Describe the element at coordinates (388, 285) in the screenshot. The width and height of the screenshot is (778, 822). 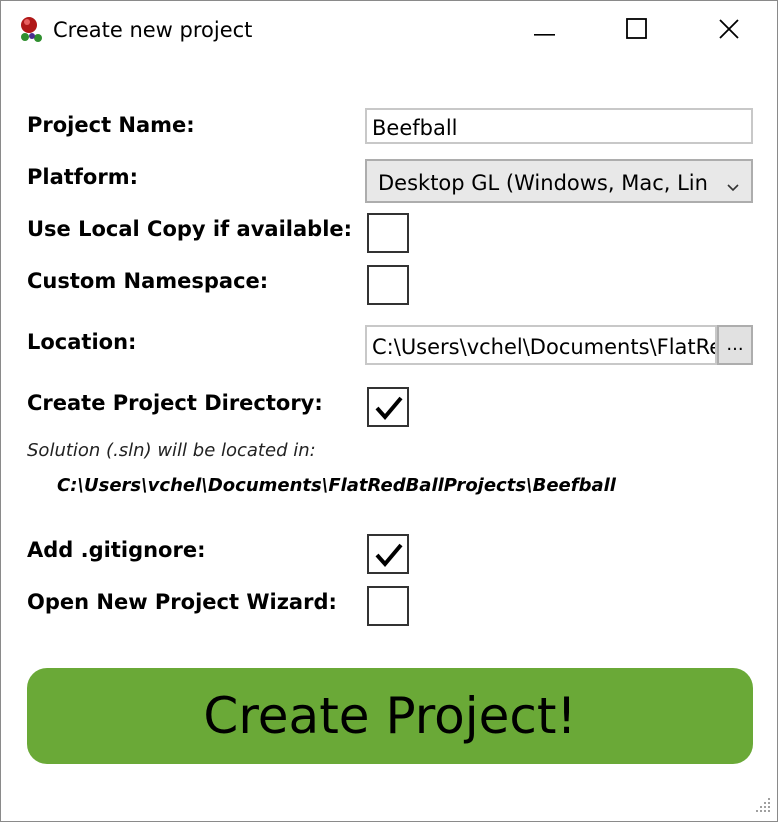
I see `custom-namespace-checkbox` at that location.